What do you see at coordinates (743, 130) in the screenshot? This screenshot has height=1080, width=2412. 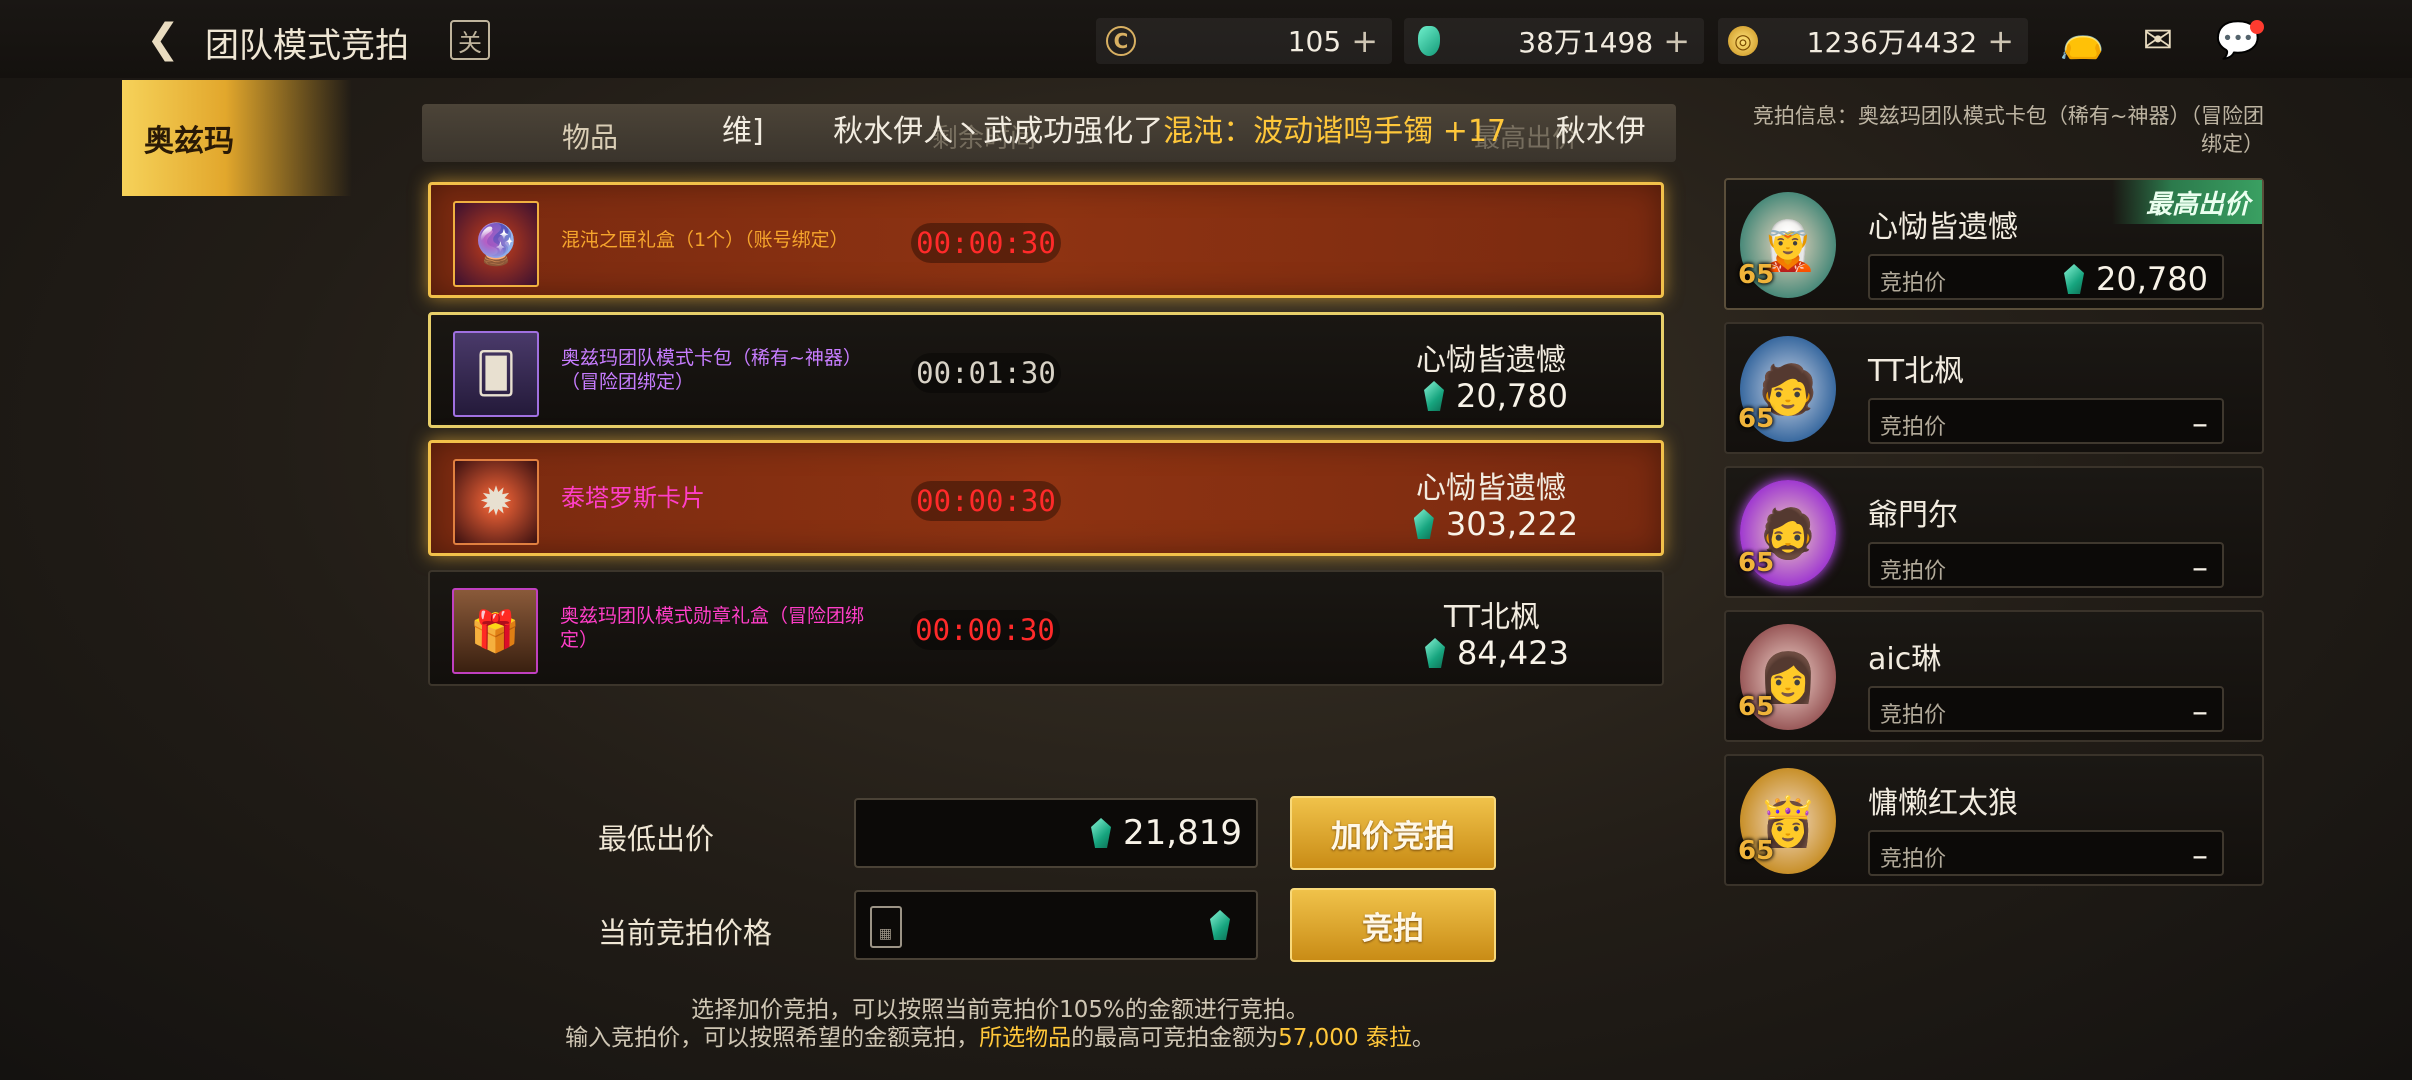 I see `ticker-prefix: 维]` at bounding box center [743, 130].